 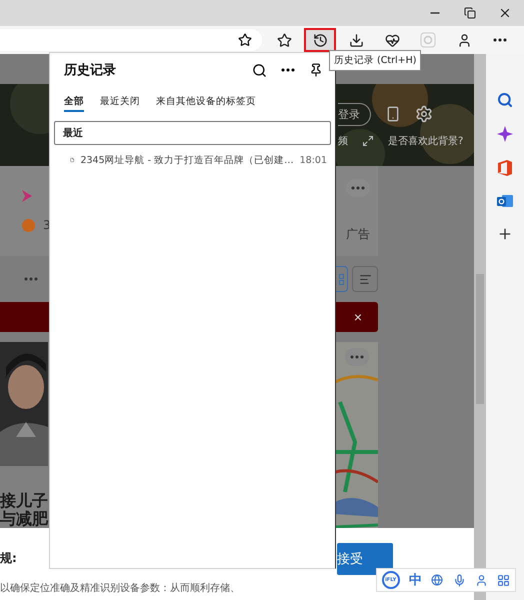 I want to click on history-item-time: 18:01, so click(x=313, y=160).